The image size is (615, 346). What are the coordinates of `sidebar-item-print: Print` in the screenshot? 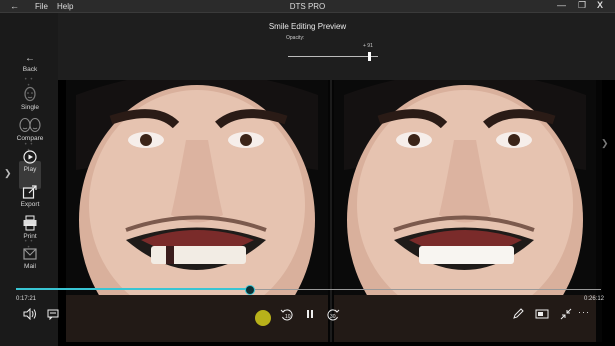 It's located at (30, 227).